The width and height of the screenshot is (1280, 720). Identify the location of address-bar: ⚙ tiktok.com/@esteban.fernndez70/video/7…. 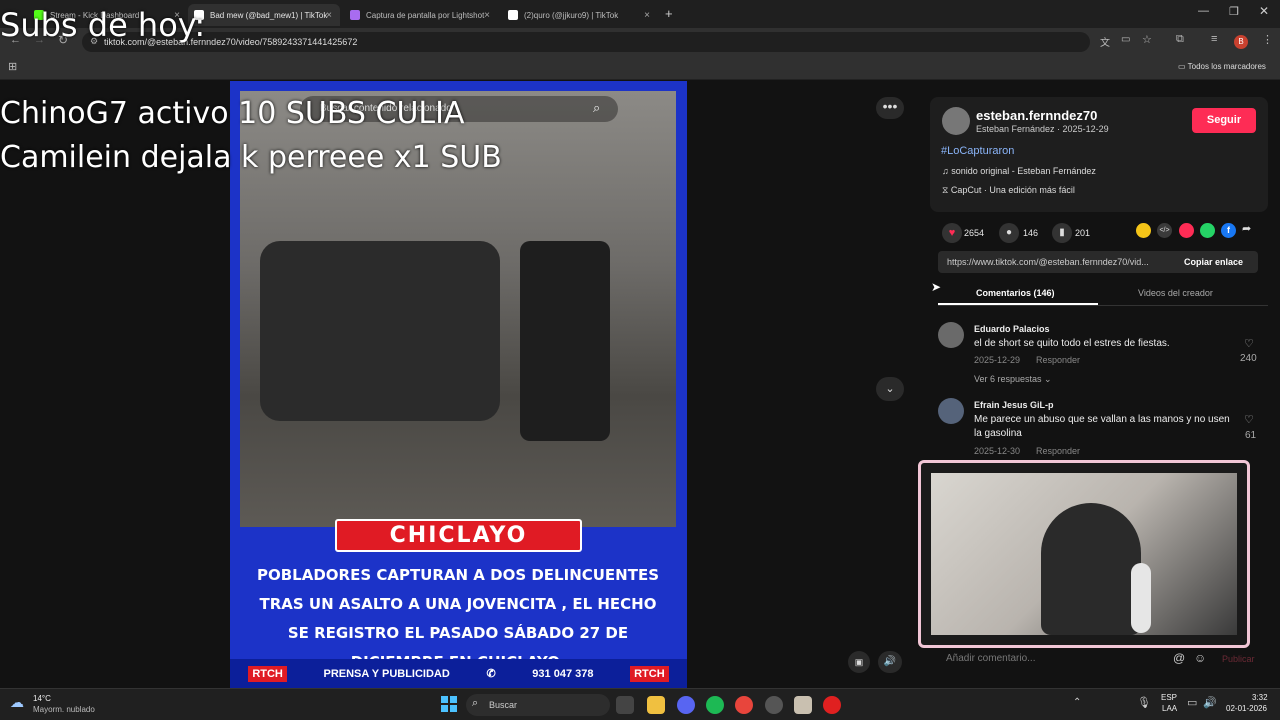
(586, 42).